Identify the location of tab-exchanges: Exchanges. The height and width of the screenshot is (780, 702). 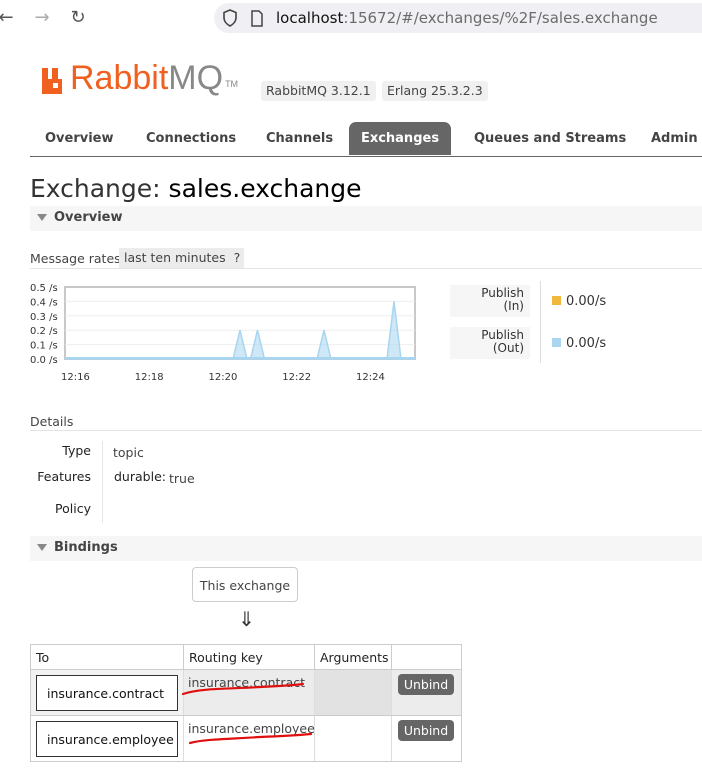
(400, 138).